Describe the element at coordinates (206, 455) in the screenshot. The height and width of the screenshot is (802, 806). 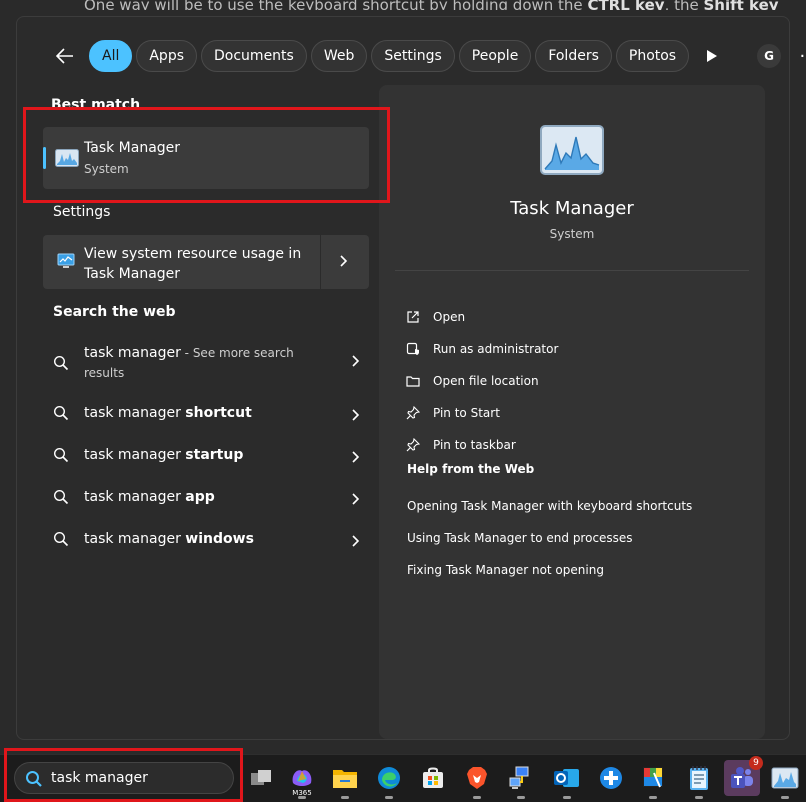
I see `web-result-startup: task manager startup` at that location.